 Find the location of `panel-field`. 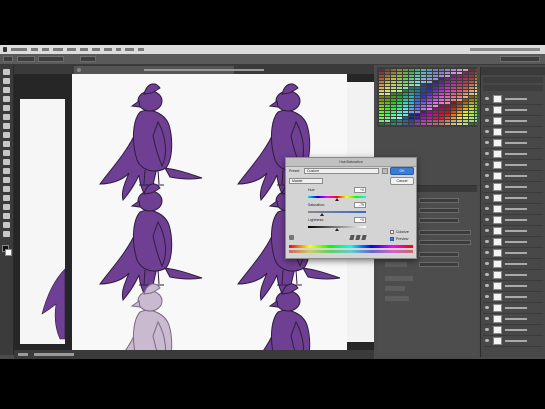

panel-field is located at coordinates (445, 232).